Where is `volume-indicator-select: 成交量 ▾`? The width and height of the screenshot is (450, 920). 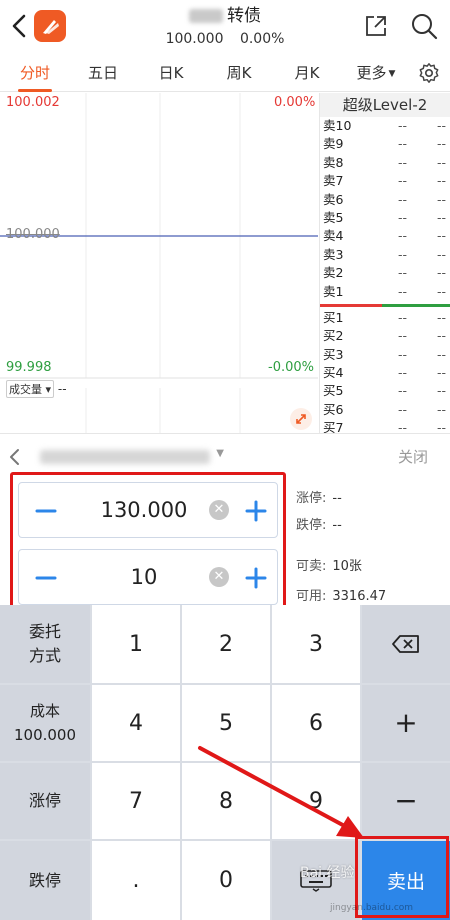 volume-indicator-select: 成交量 ▾ is located at coordinates (30, 389).